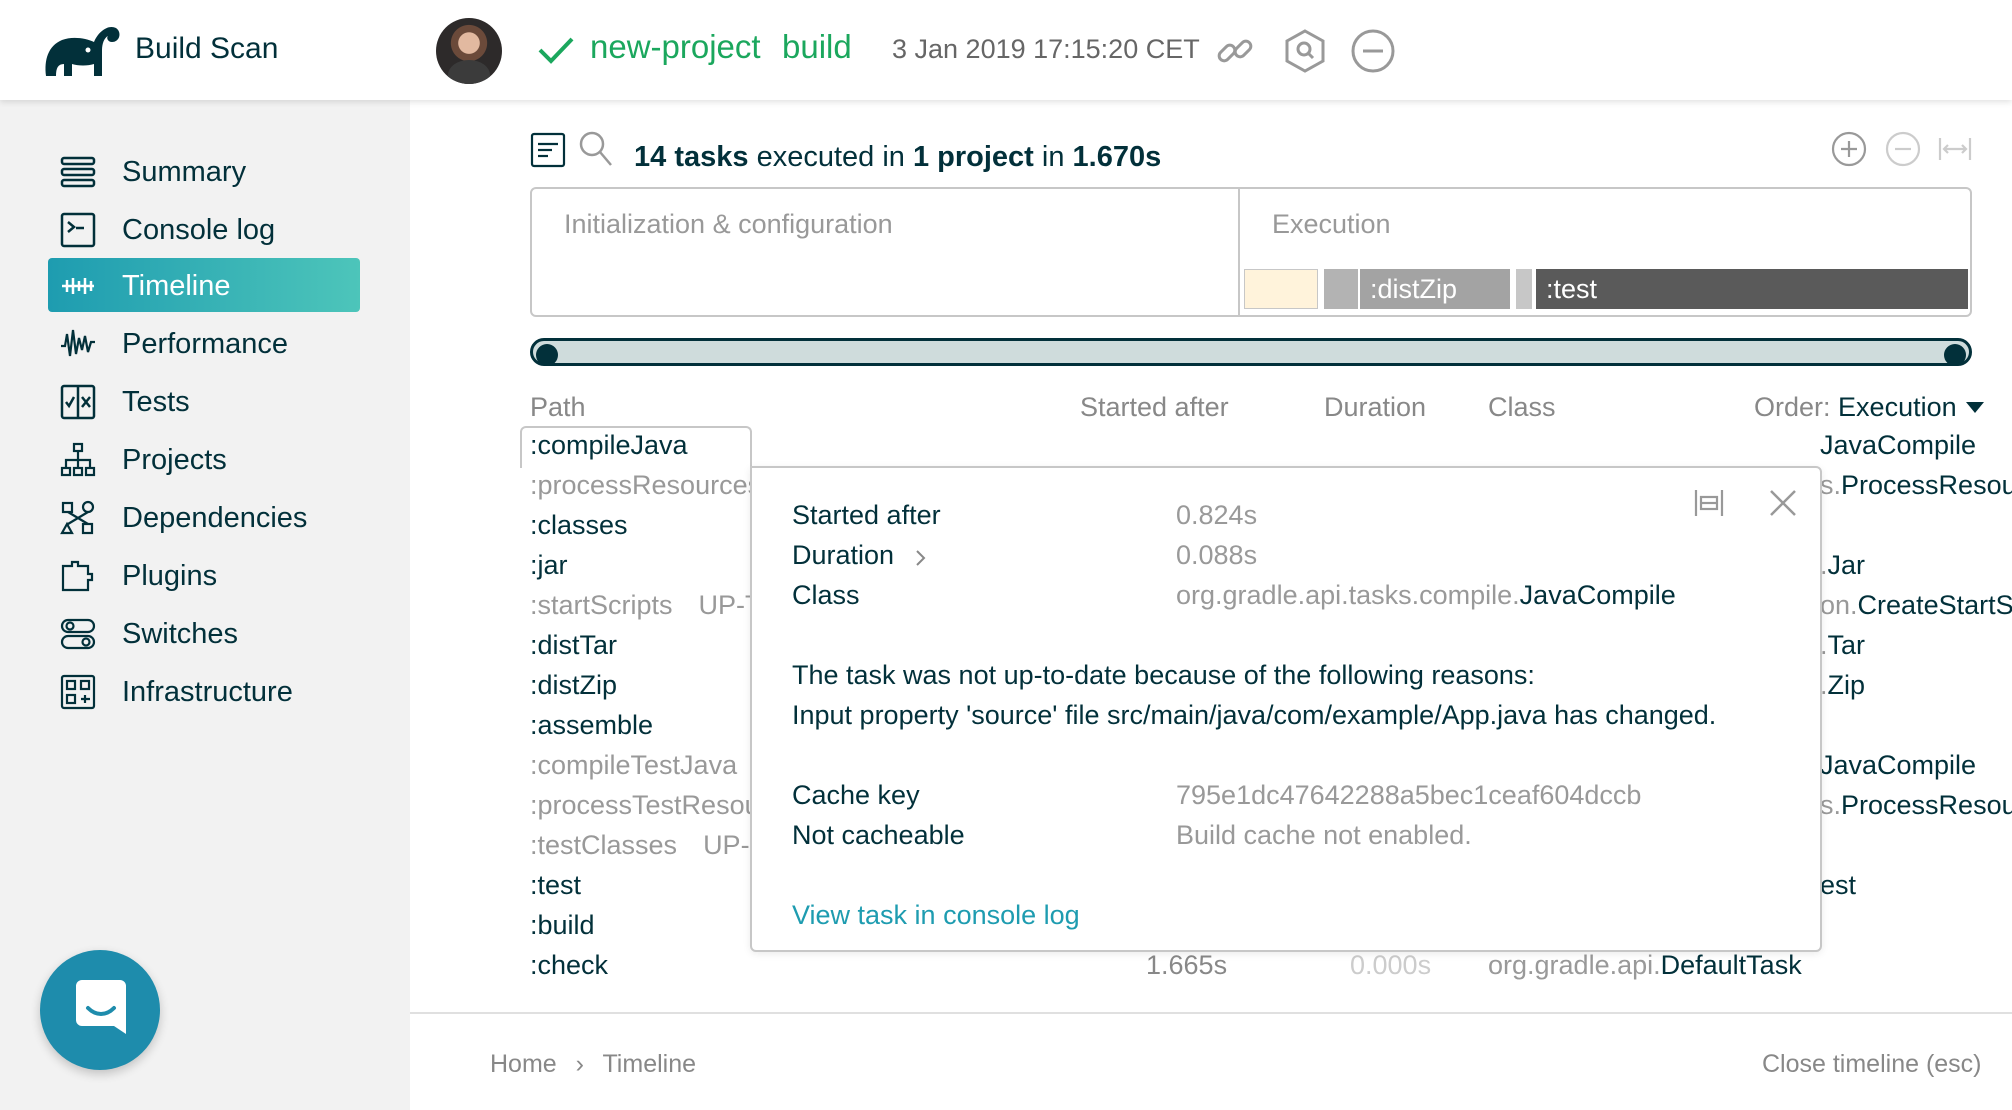  Describe the element at coordinates (1645, 965) in the screenshot. I see `check-row-class: org.gradle.api.DefaultTask` at that location.